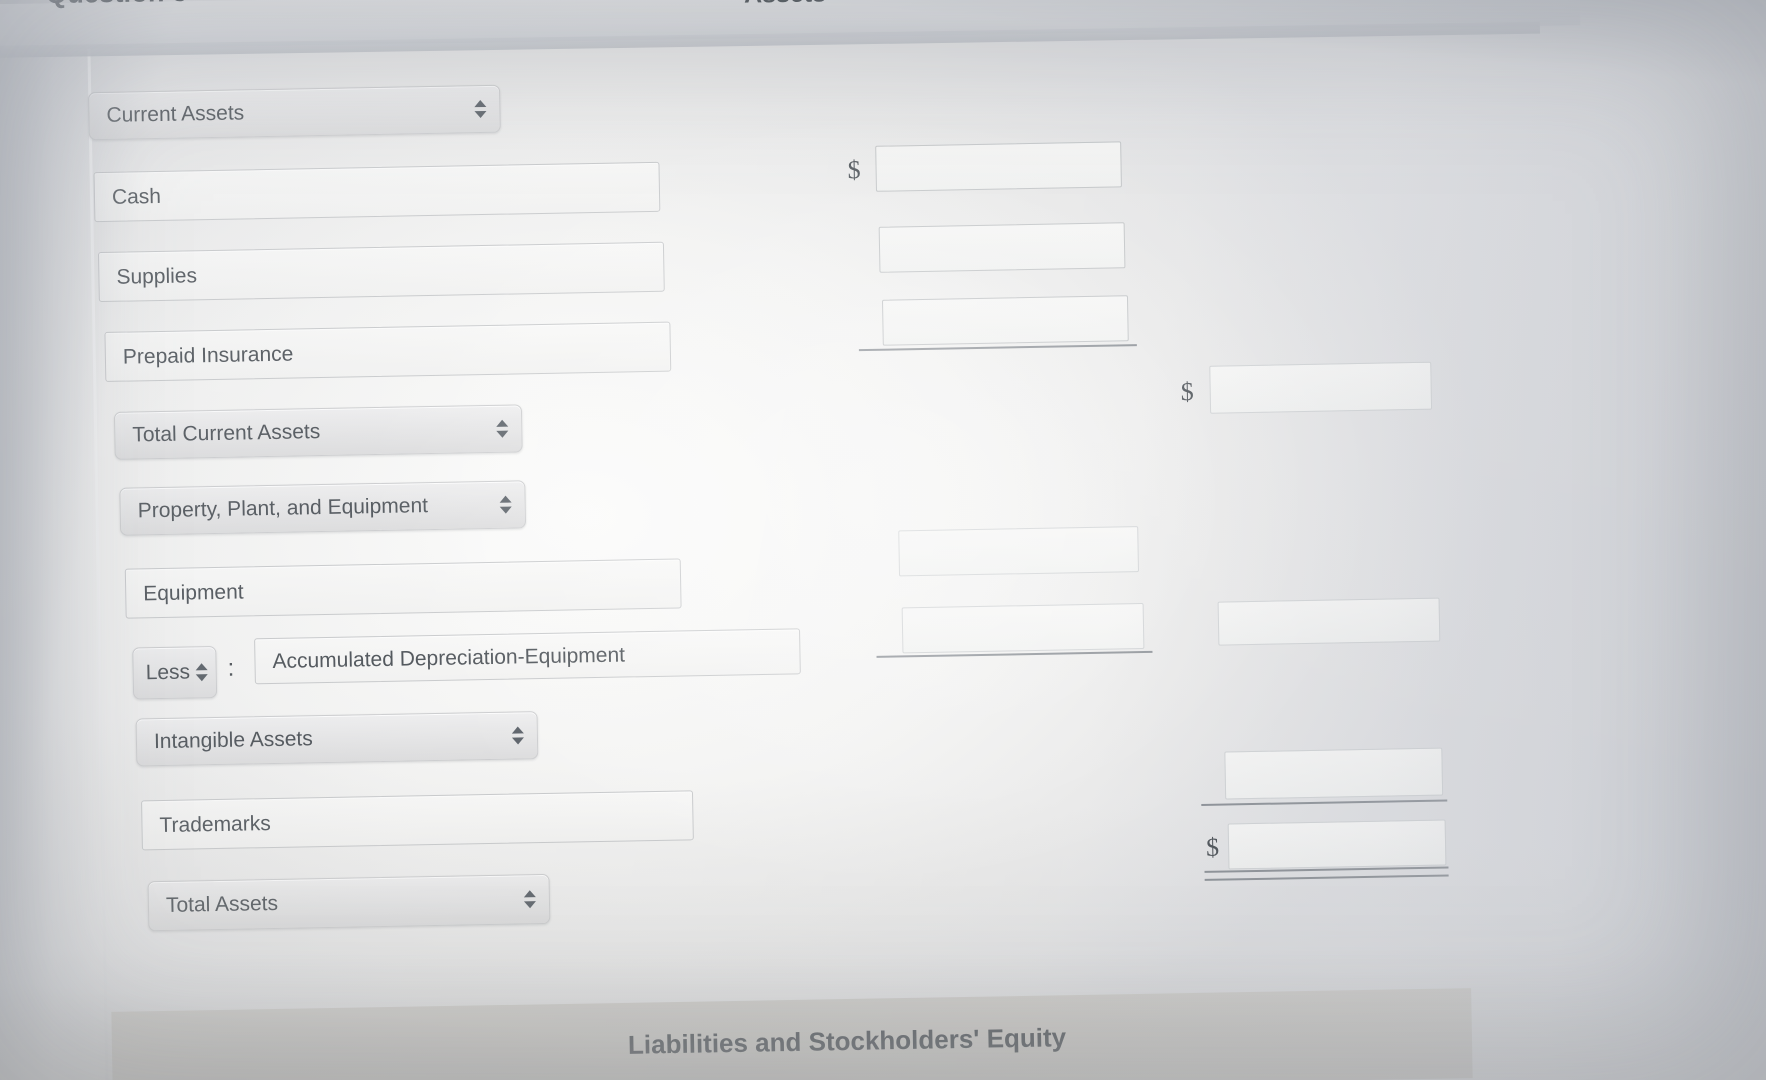  Describe the element at coordinates (168, 672) in the screenshot. I see `select-less-label: Less` at that location.